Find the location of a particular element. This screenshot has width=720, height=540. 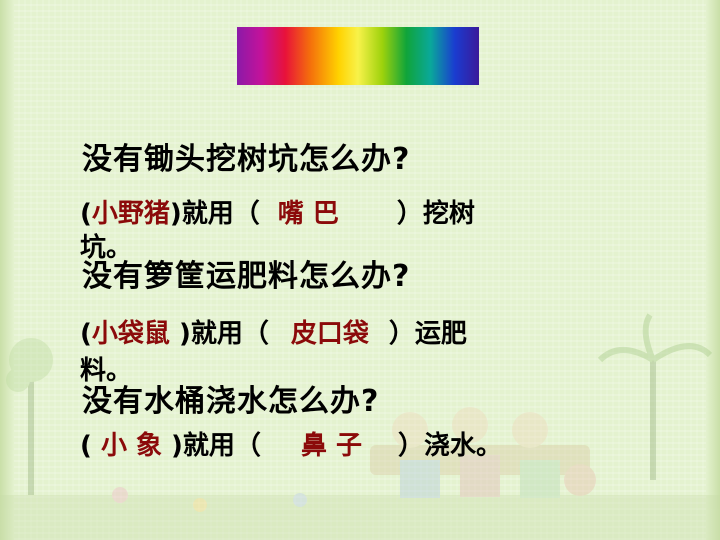

answer-line-1: (小野猪)就用（ 嘴 巴 ）挖树 is located at coordinates (277, 211).